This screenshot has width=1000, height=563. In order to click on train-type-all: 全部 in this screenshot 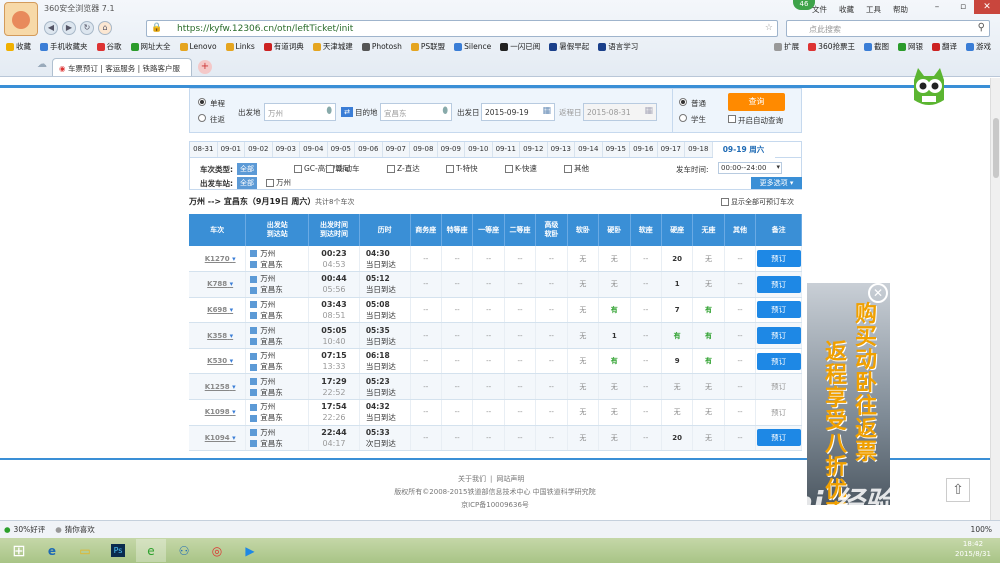, I will do `click(247, 169)`.